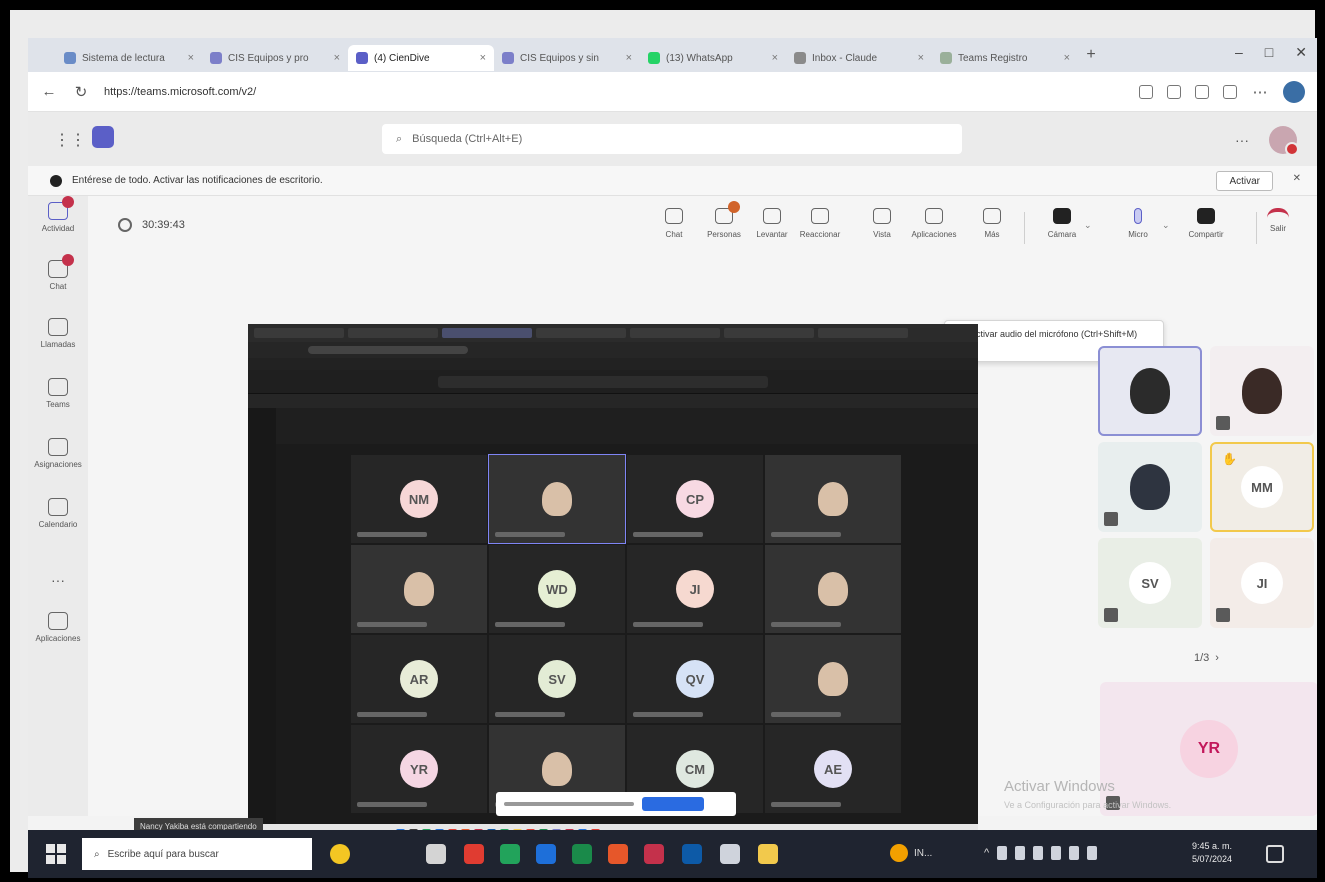 Image resolution: width=1325 pixels, height=882 pixels. Describe the element at coordinates (197, 854) in the screenshot. I see `taskbar-search-input: ⌕ Escribe aquí para buscar` at that location.